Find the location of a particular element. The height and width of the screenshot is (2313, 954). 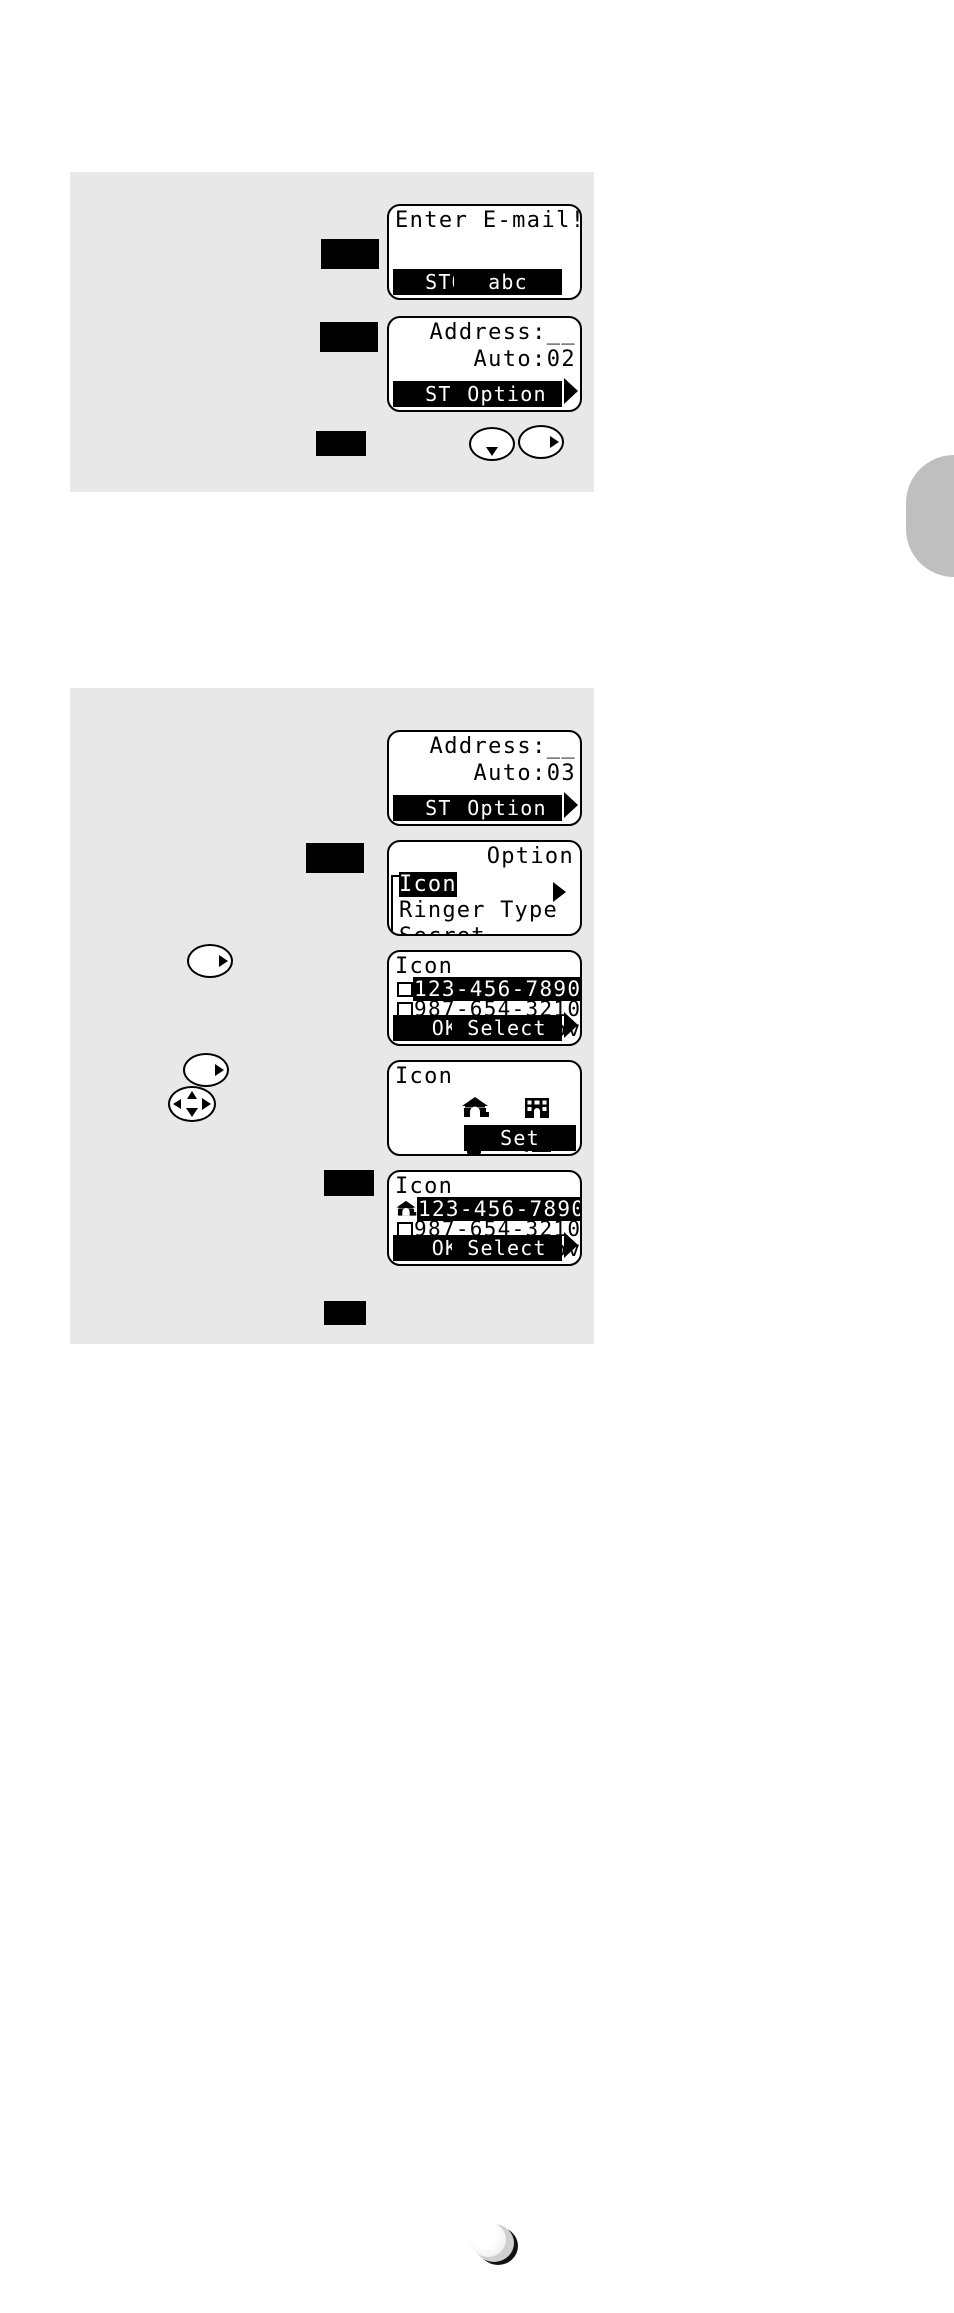

lcd-auto-line: Auto:02 is located at coordinates (524, 359).